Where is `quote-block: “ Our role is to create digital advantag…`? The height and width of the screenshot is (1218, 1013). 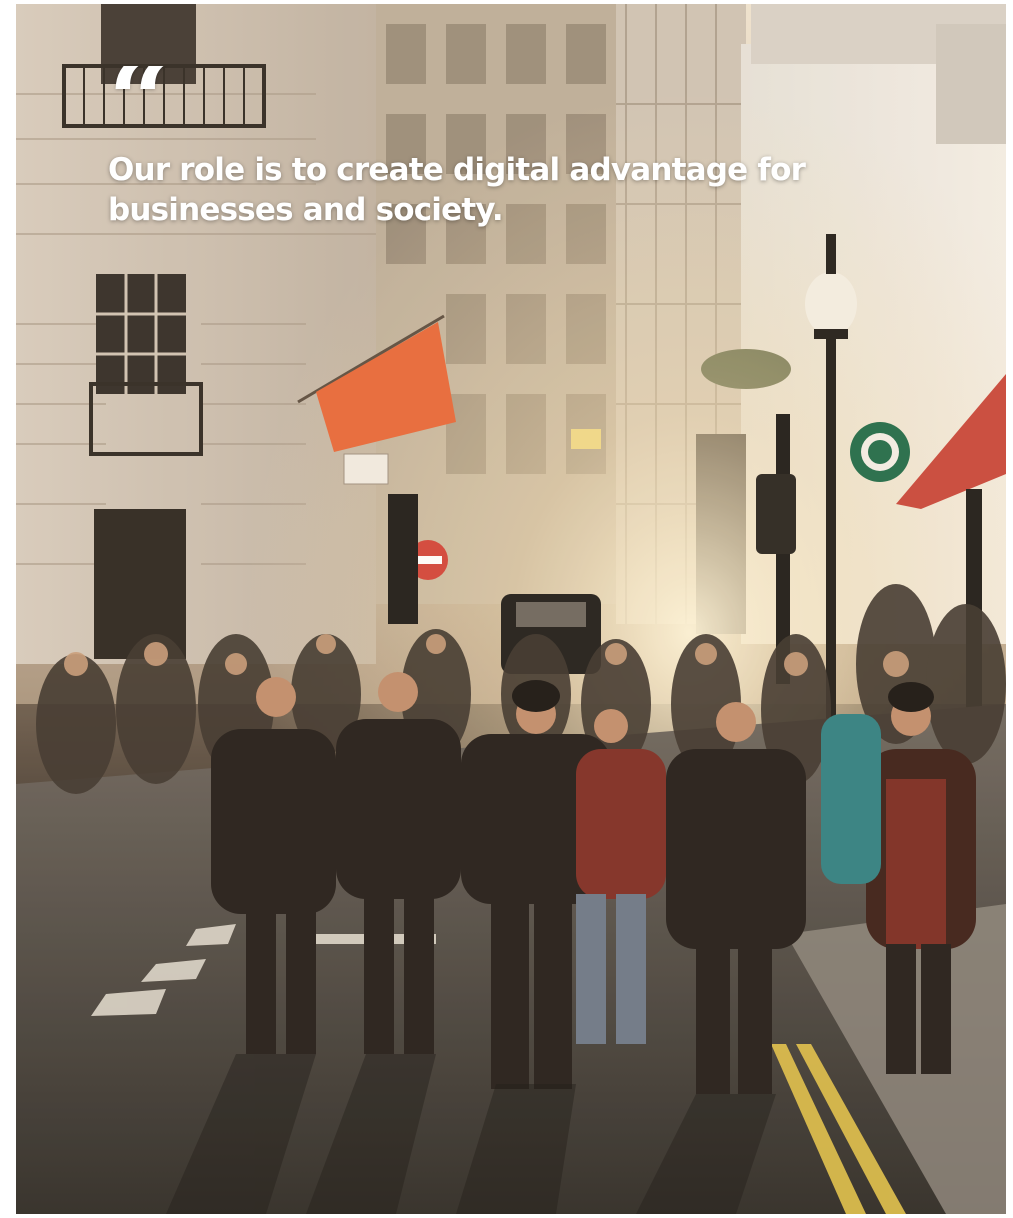 quote-block: “ Our role is to create digital advantag… is located at coordinates (488, 148).